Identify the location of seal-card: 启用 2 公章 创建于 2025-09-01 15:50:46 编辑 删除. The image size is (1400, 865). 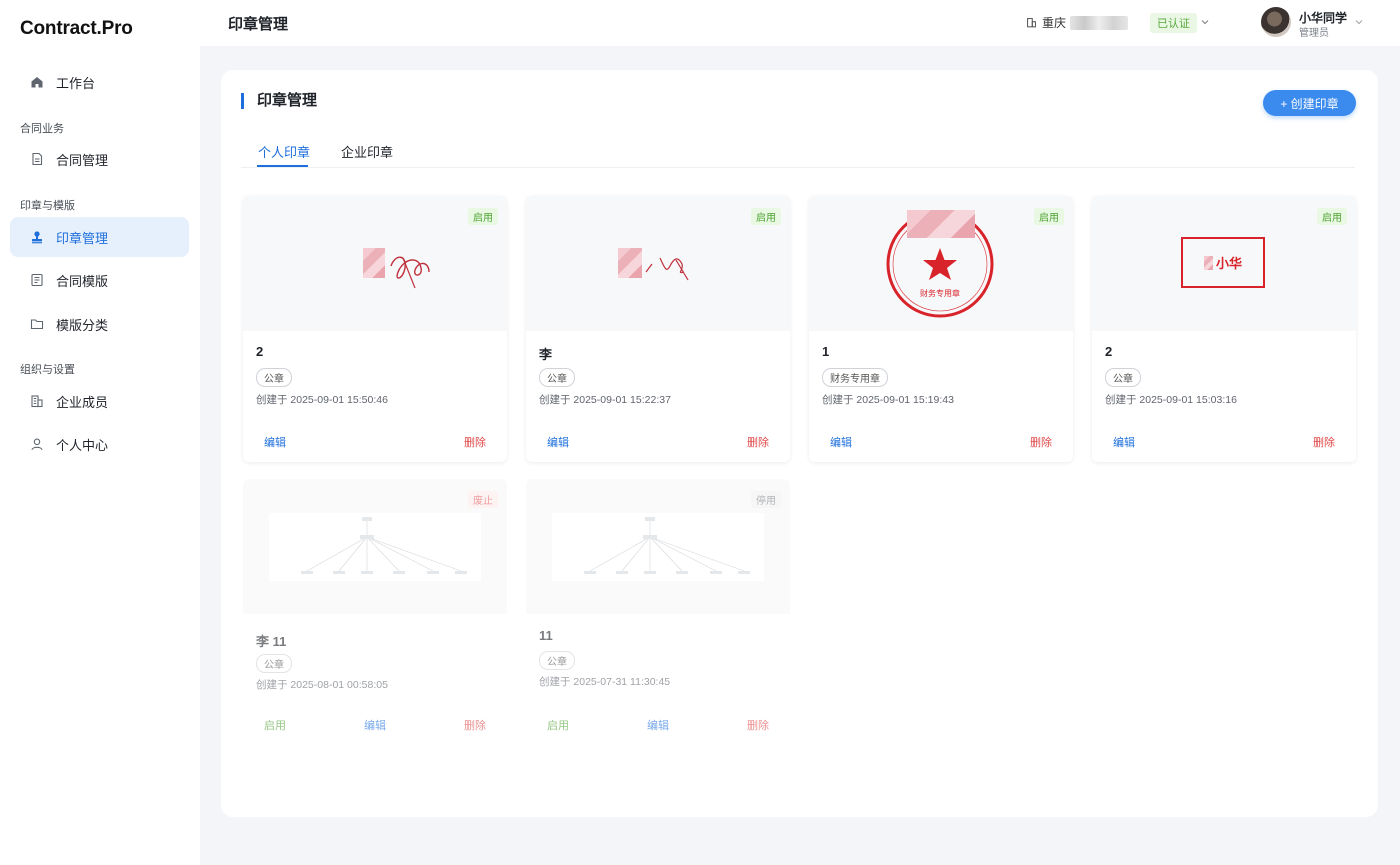
(375, 329).